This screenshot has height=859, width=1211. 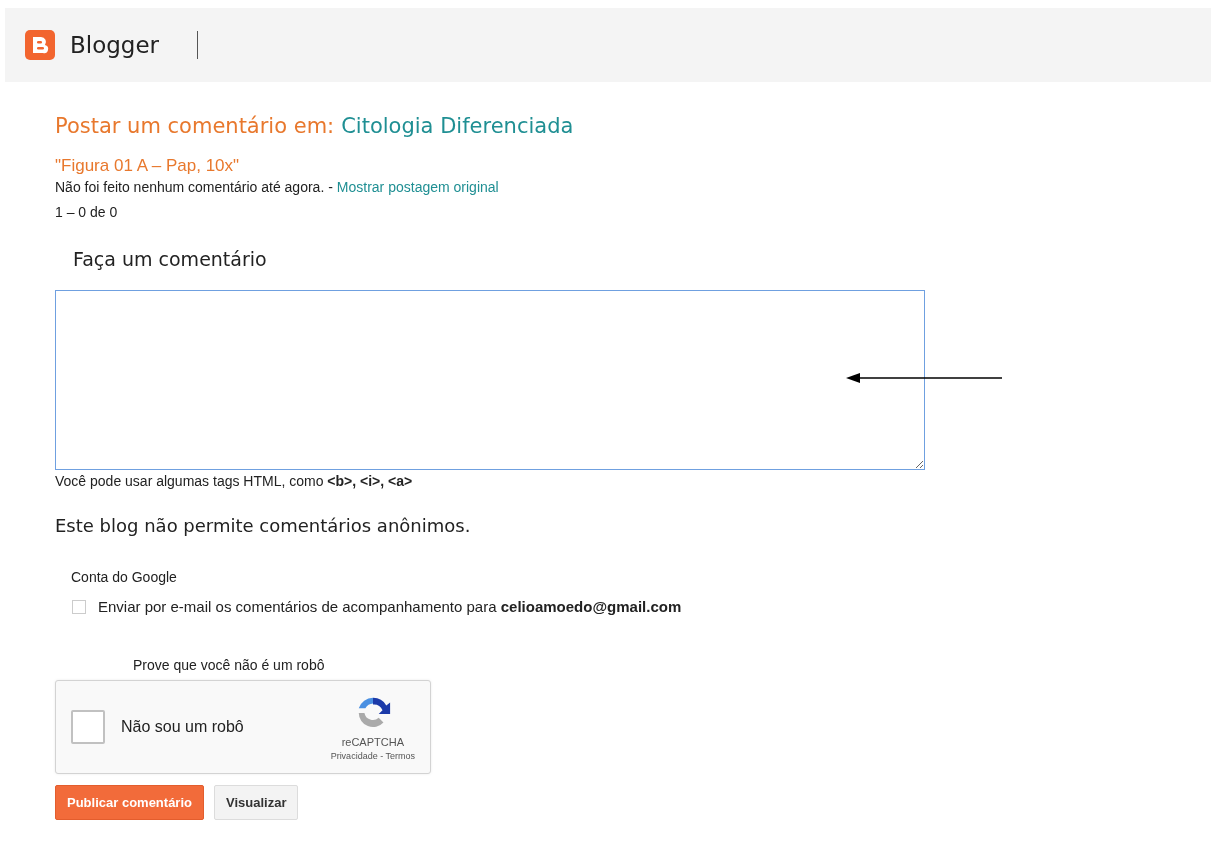 I want to click on show-original-link: Mostrar postagem original, so click(x=417, y=187).